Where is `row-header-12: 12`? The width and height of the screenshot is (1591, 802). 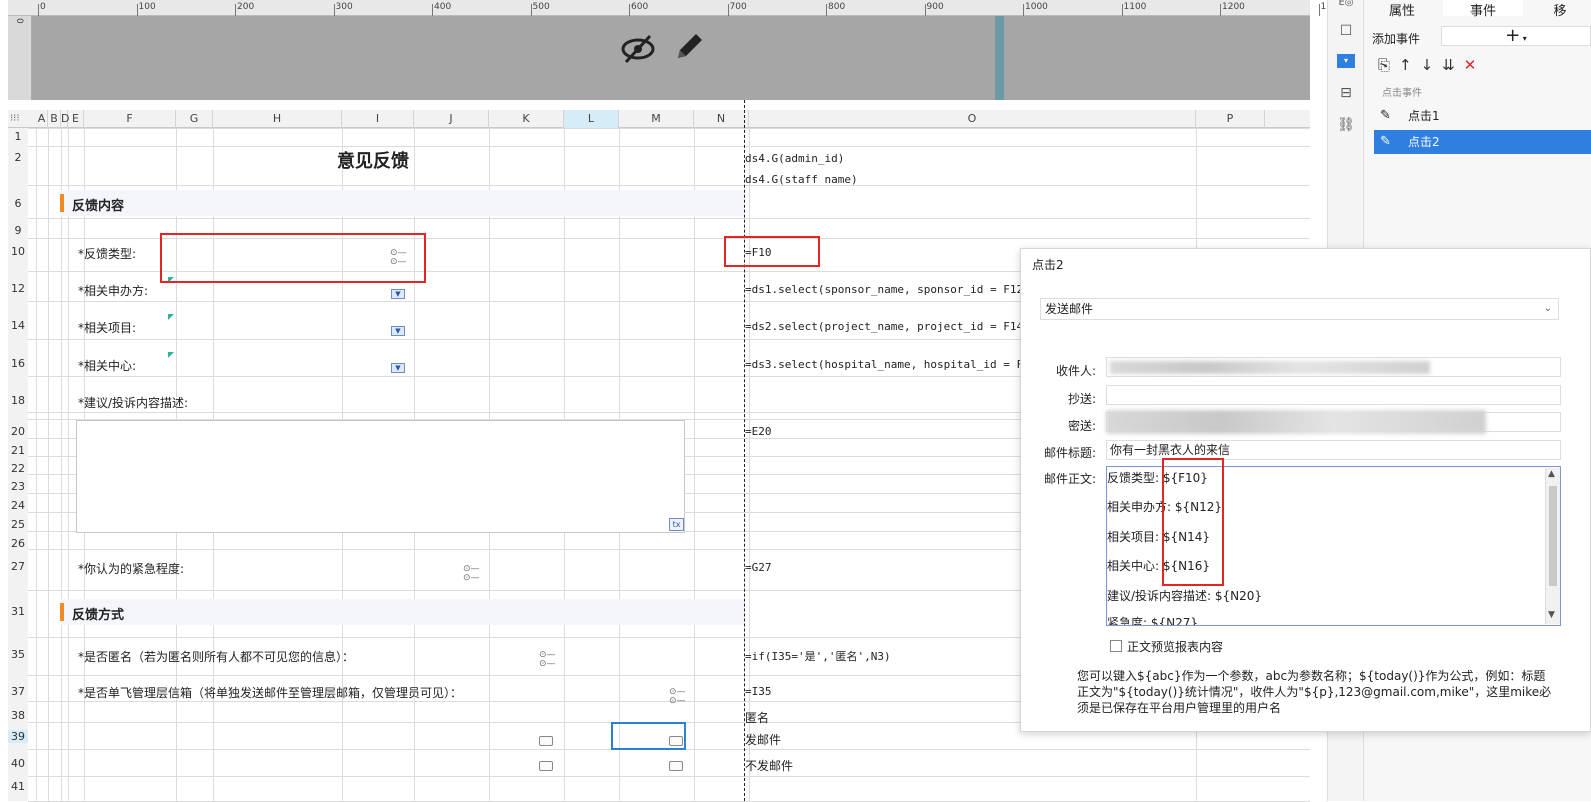 row-header-12: 12 is located at coordinates (18, 288).